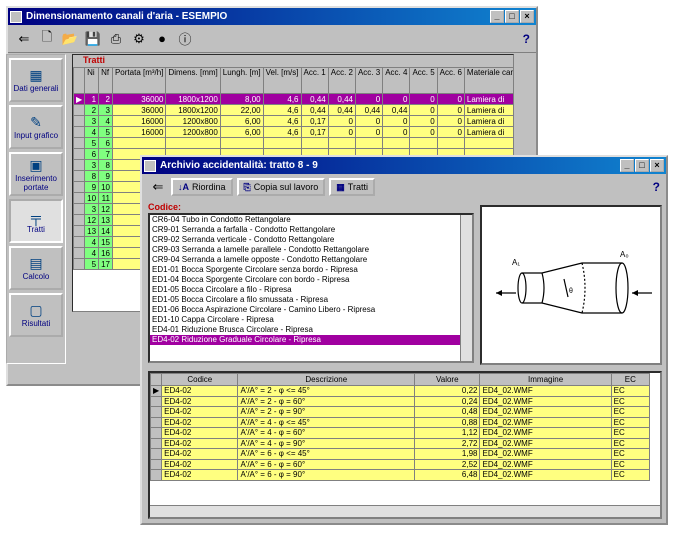  What do you see at coordinates (92, 154) in the screenshot?
I see `table-cell: 6` at bounding box center [92, 154].